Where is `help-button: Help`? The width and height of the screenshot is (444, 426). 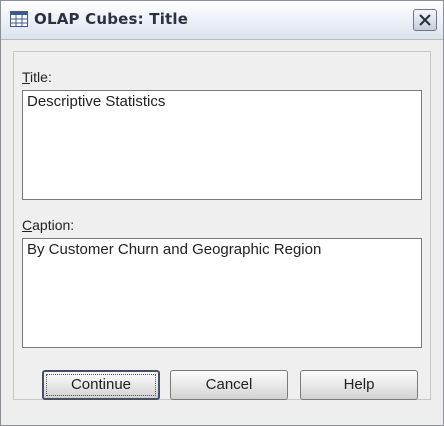 help-button: Help is located at coordinates (359, 385).